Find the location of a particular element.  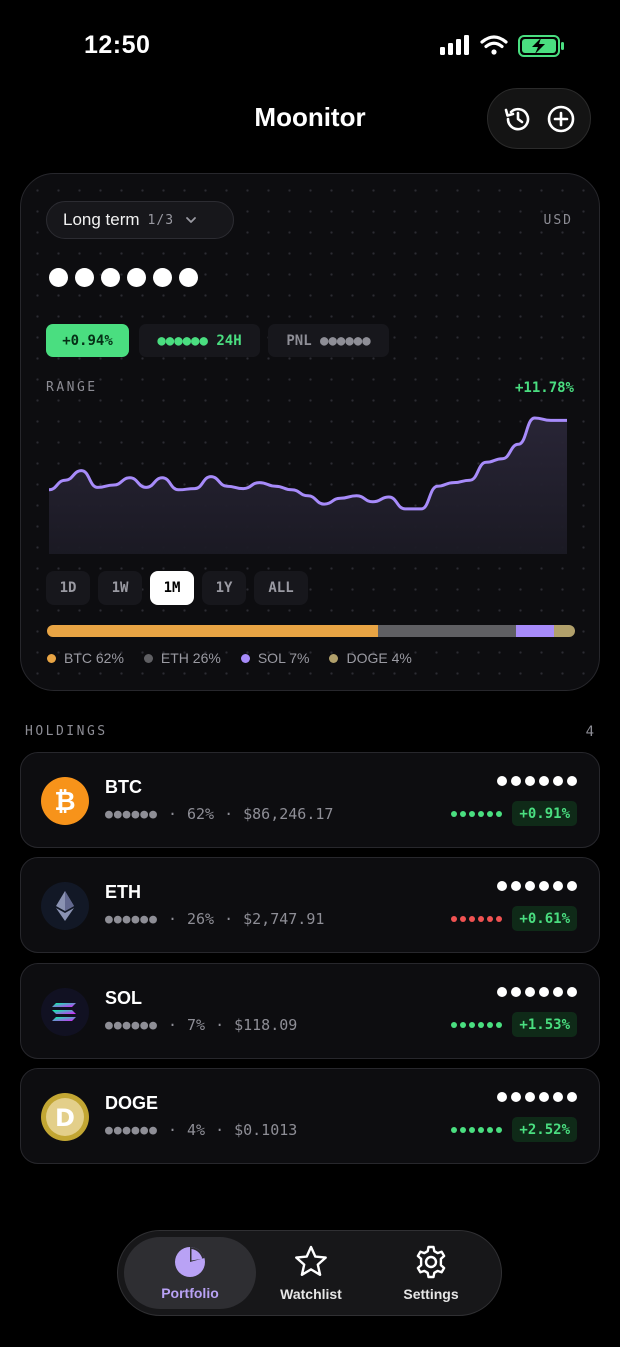

ethereum-icon is located at coordinates (65, 906).